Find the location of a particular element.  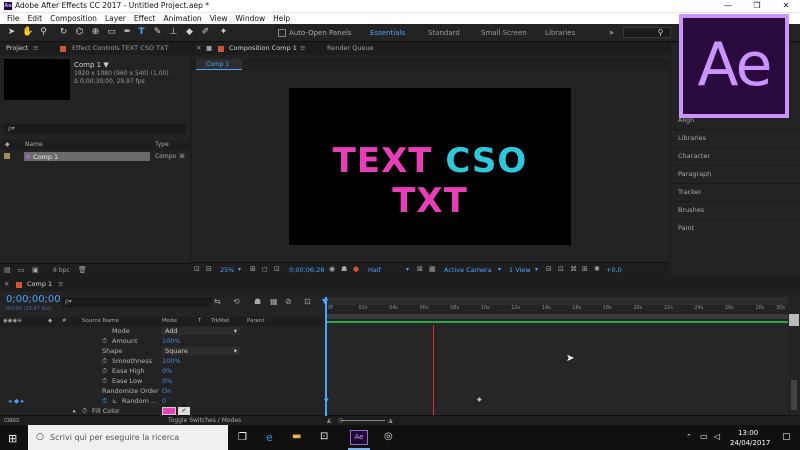

expand-arrow-icon: ▸ is located at coordinates (74, 411).